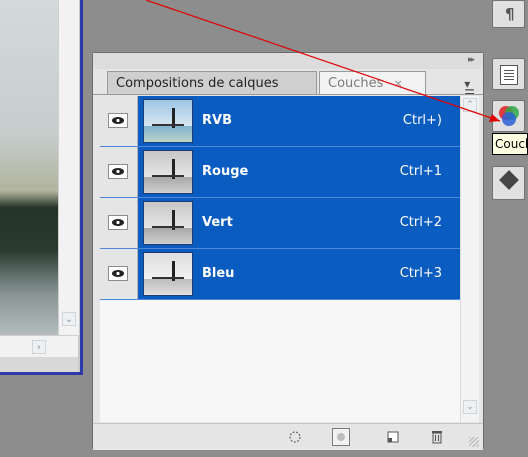 Image resolution: width=528 pixels, height=457 pixels. Describe the element at coordinates (217, 222) in the screenshot. I see `channel-name: Vert` at that location.